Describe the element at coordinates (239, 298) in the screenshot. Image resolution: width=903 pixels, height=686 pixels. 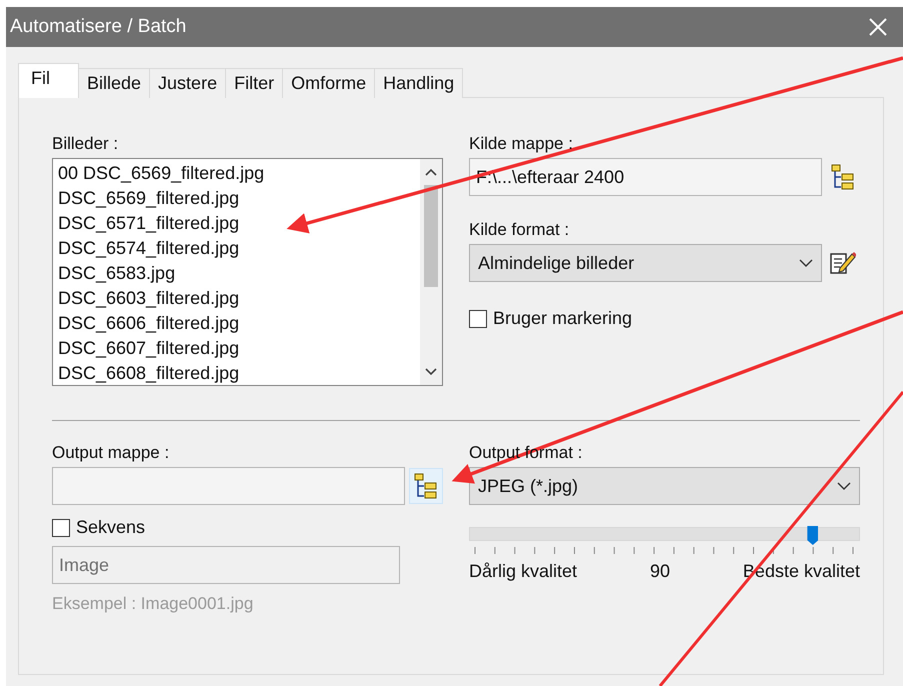
I see `file-list-item: DSC_6603_filtered.jpg` at that location.